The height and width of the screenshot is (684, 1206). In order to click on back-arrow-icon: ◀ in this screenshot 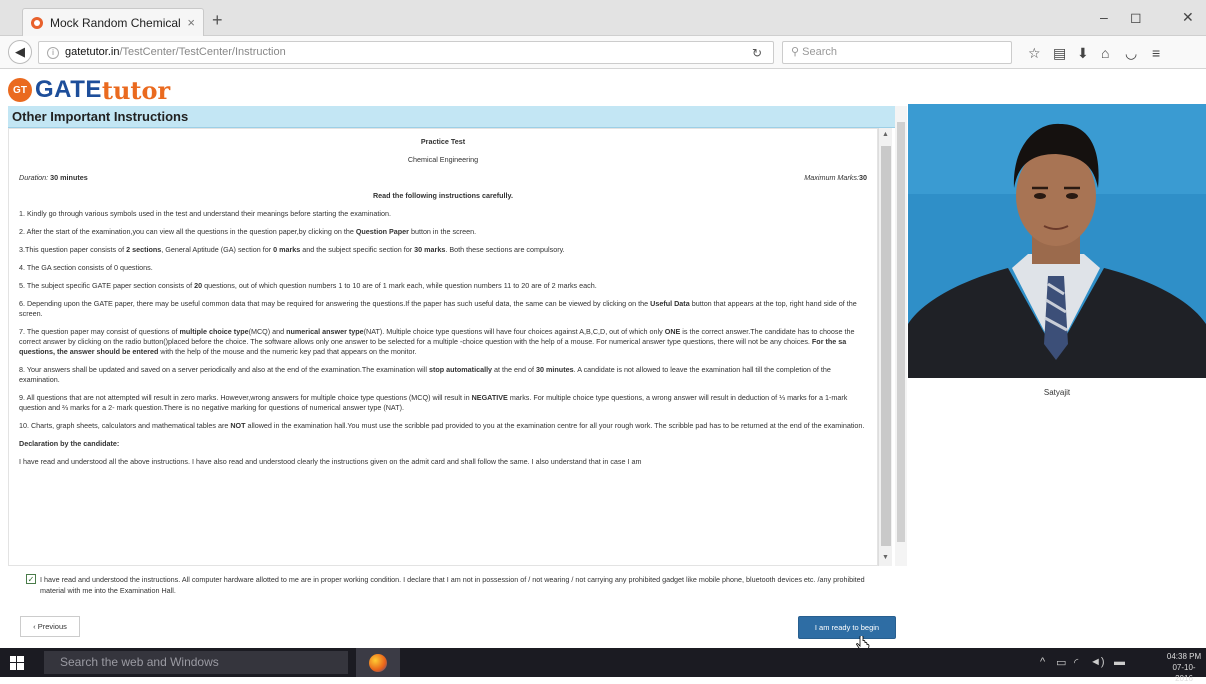, I will do `click(20, 51)`.